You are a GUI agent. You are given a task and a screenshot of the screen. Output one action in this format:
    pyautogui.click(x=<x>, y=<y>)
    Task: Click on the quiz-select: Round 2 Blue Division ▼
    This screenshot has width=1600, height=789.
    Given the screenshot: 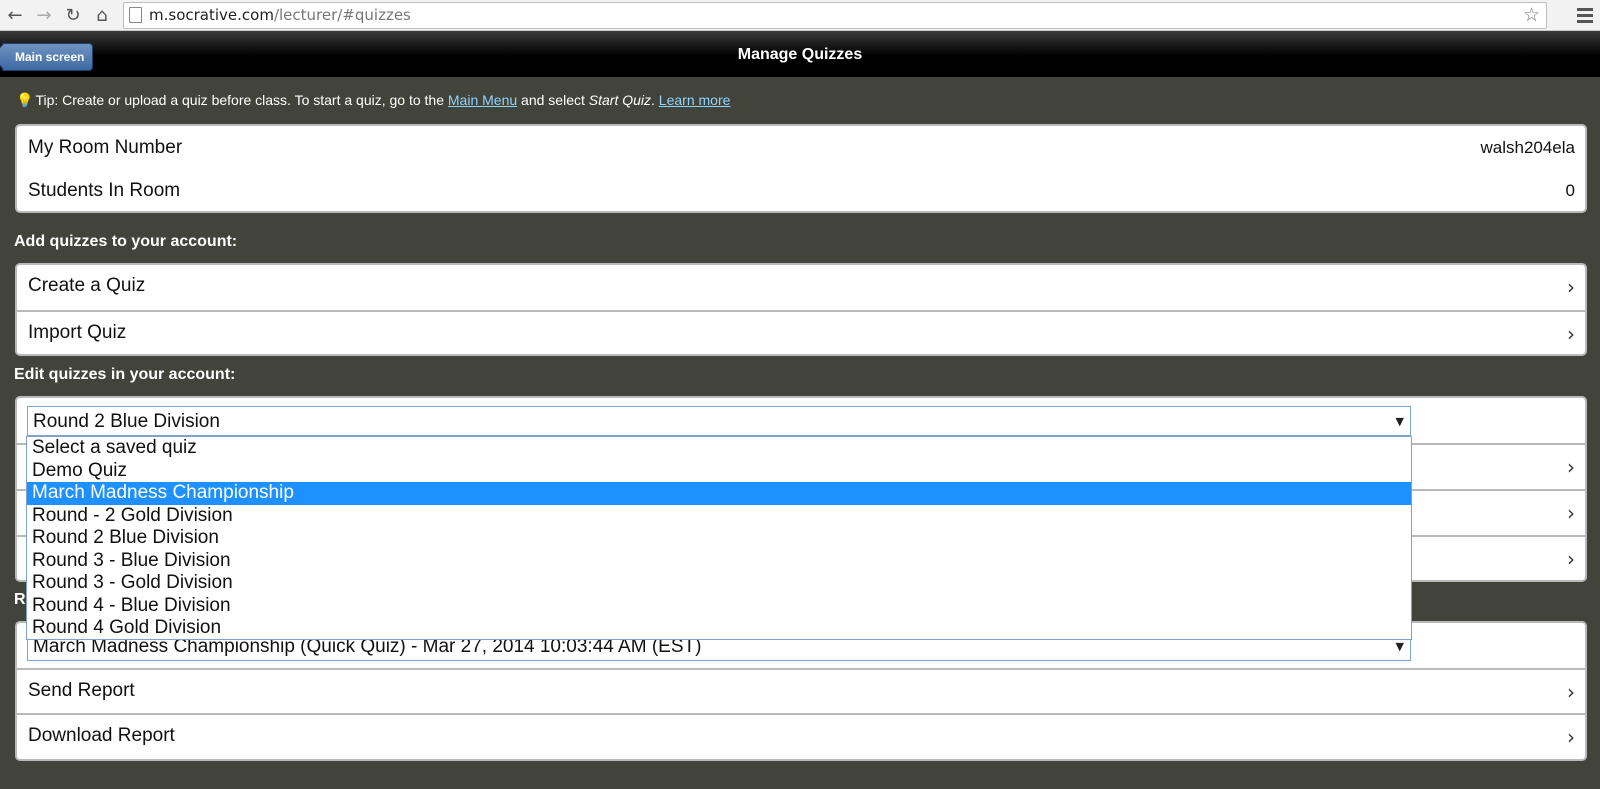 What is the action you would take?
    pyautogui.click(x=719, y=421)
    